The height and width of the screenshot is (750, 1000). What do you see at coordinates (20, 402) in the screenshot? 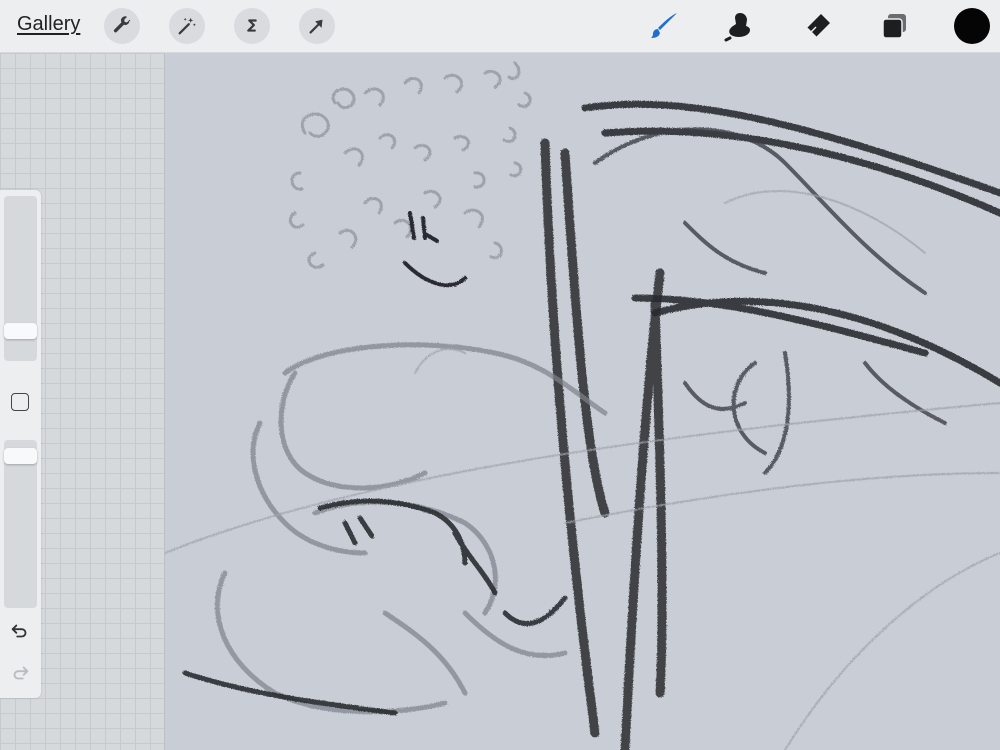
I see `square-icon` at bounding box center [20, 402].